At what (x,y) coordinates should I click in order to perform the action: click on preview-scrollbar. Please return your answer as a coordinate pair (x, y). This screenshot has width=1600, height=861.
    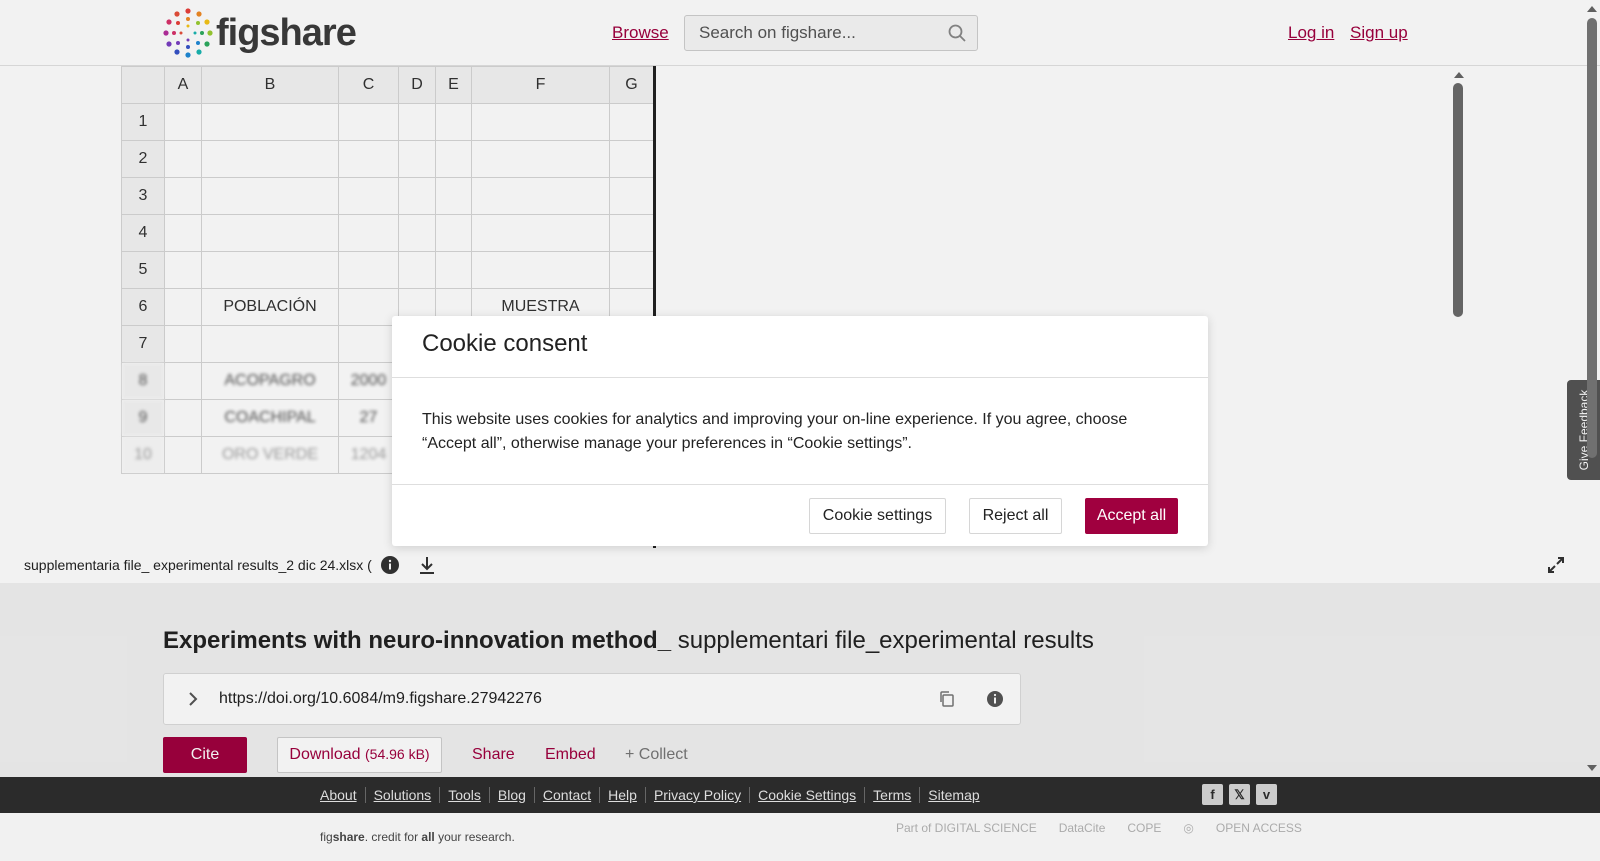
    Looking at the image, I should click on (1458, 221).